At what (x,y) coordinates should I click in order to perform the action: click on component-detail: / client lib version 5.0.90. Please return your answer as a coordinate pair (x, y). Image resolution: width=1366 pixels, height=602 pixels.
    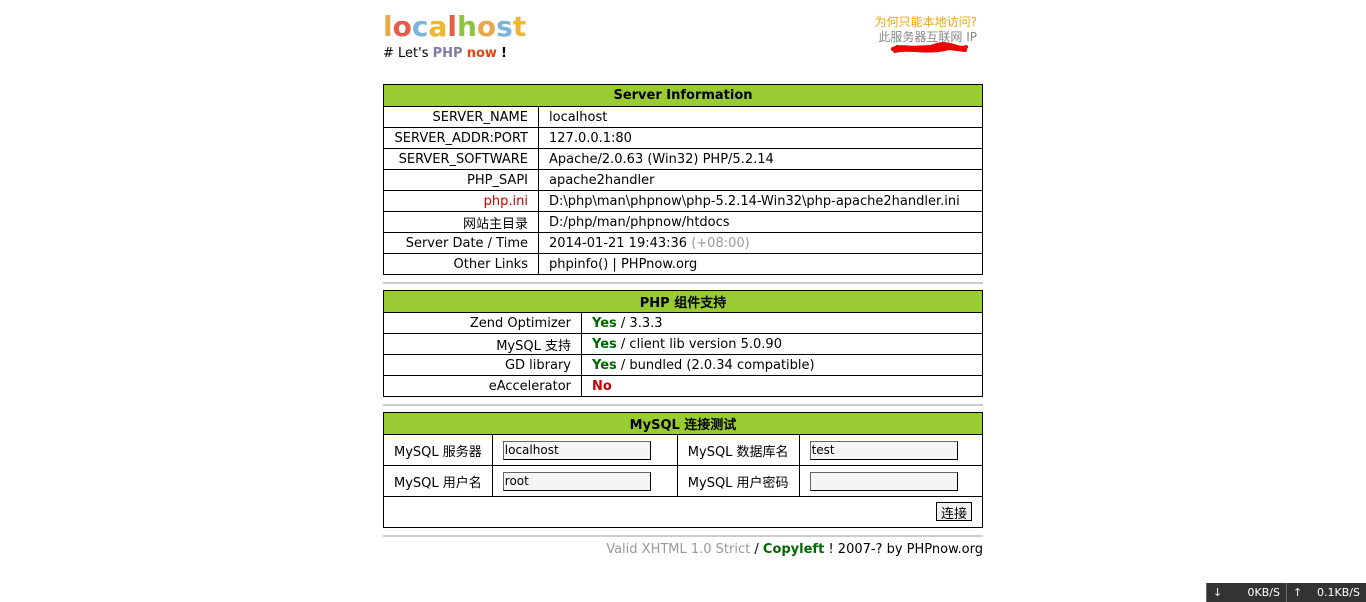
    Looking at the image, I should click on (701, 344).